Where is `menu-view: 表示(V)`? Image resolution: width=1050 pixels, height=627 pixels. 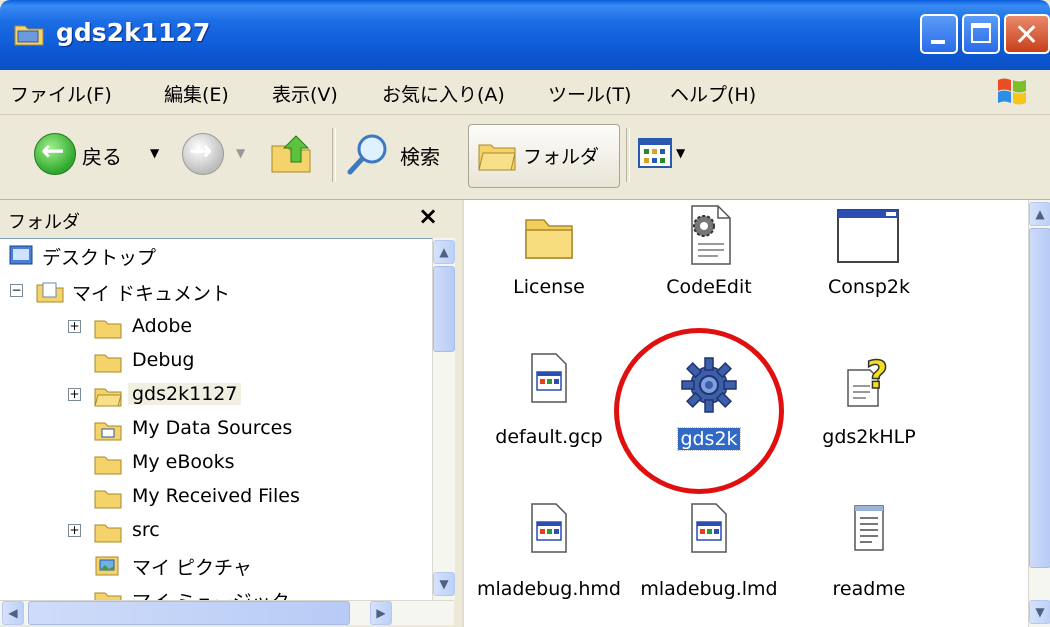
menu-view: 表示(V) is located at coordinates (305, 93).